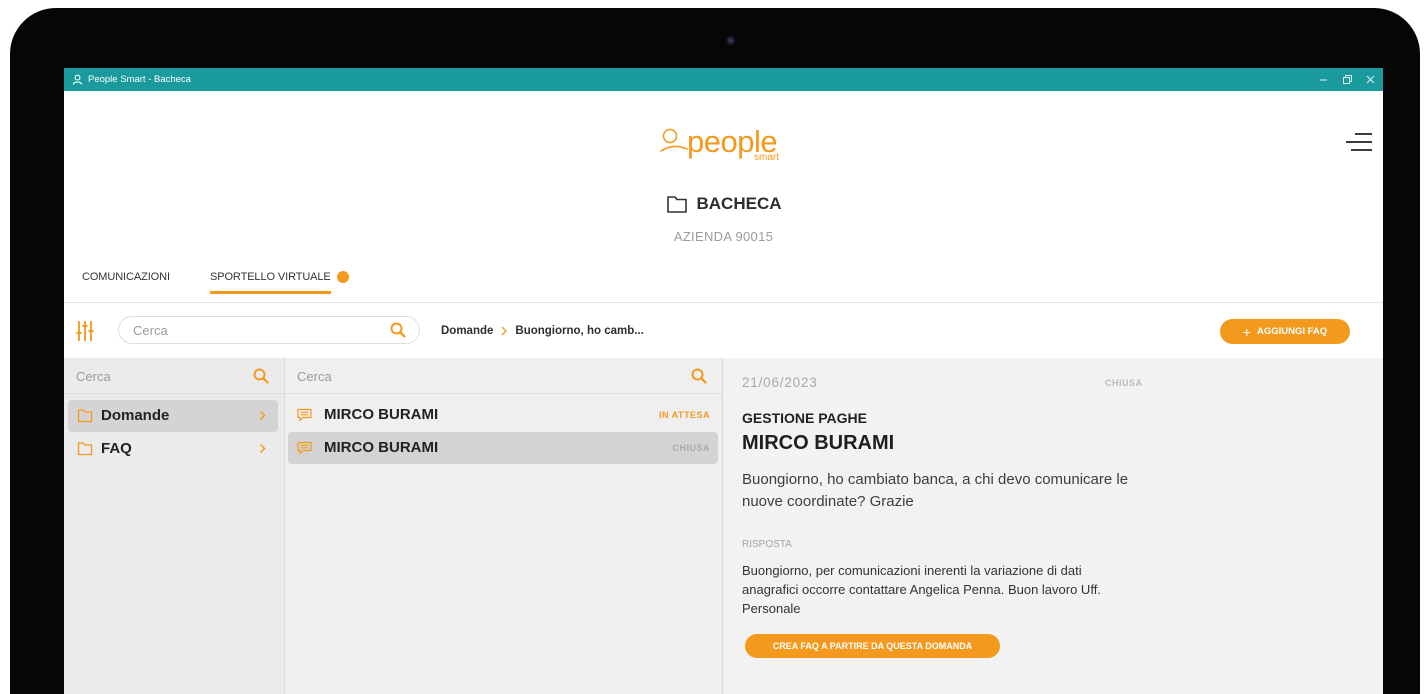 This screenshot has height=694, width=1428. I want to click on category-item-domande: Domande, so click(173, 416).